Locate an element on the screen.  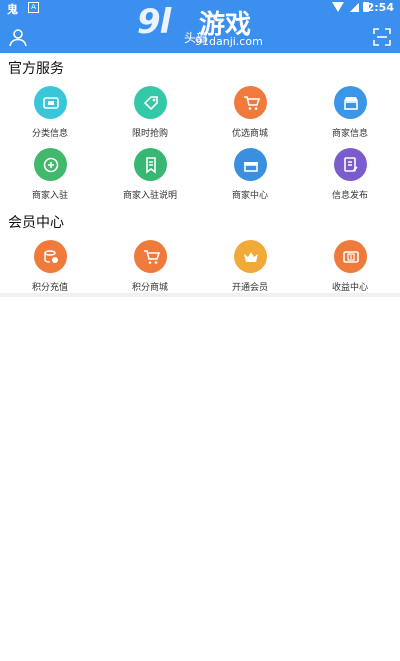
grid-item-points-mall: 积分商城 is located at coordinates (150, 268).